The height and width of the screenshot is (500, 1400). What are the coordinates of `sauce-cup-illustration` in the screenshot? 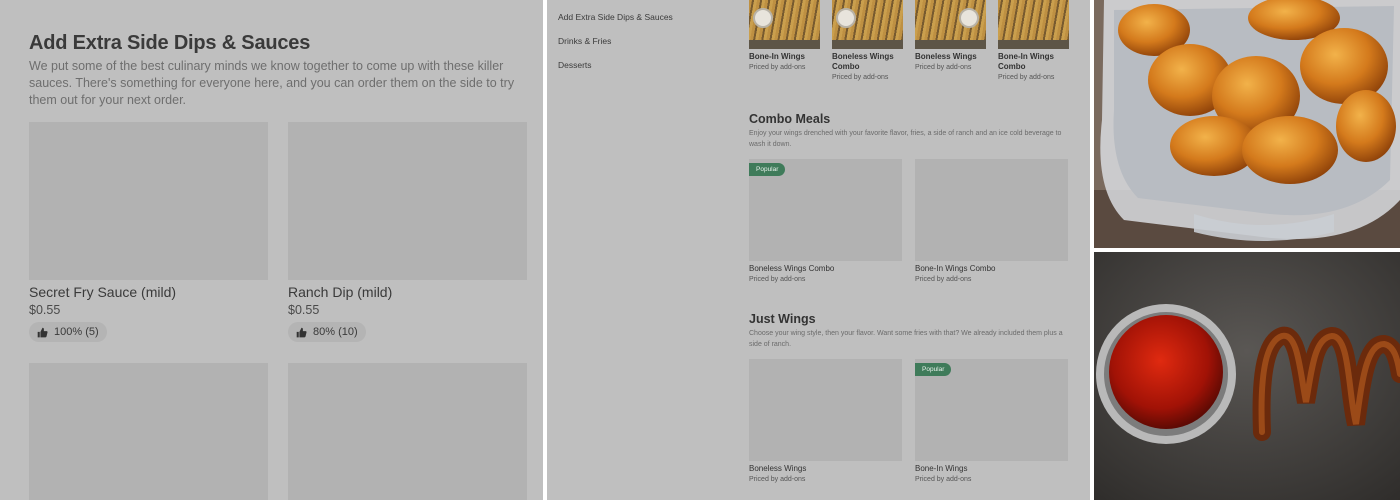 It's located at (1247, 376).